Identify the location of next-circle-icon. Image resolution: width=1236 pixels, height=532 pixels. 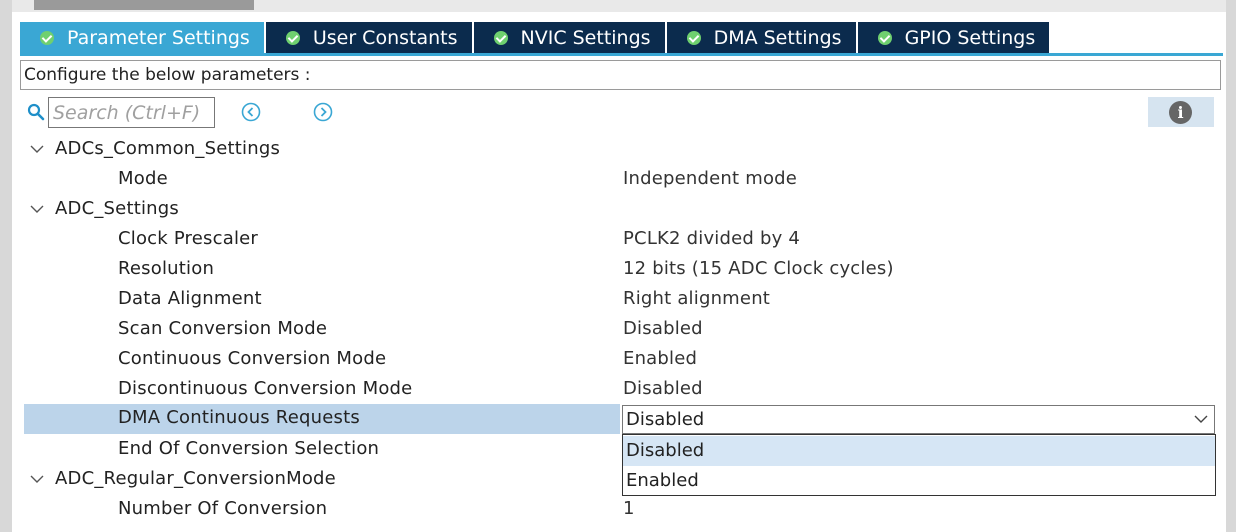
(323, 112).